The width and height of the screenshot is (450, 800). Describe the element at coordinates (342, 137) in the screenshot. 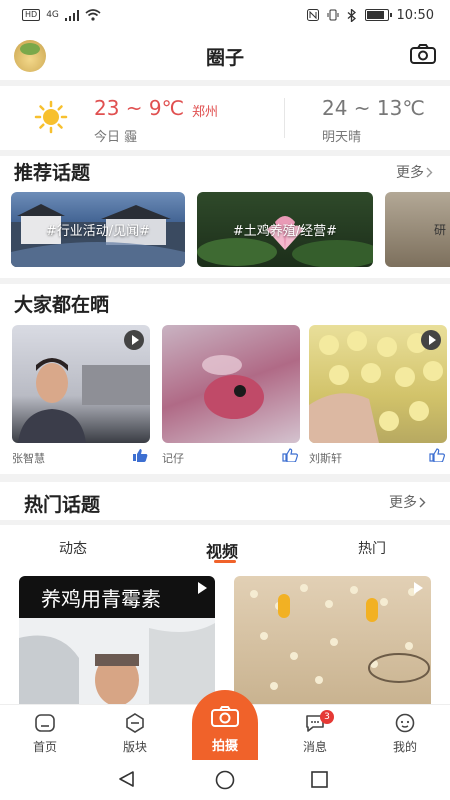

I see `tomorrow-condition: 明天晴` at that location.